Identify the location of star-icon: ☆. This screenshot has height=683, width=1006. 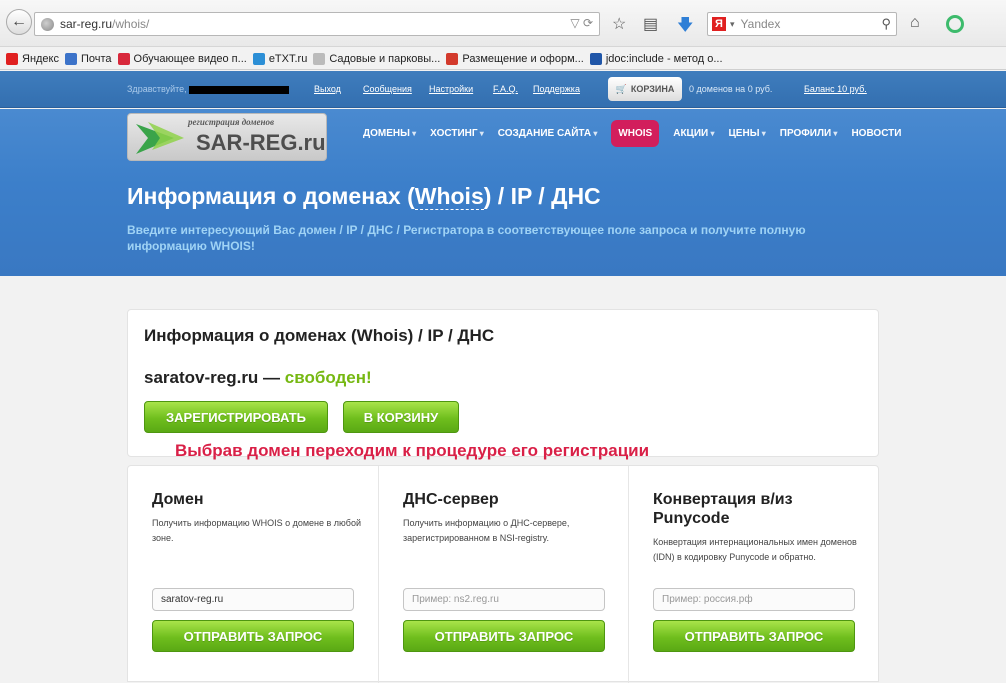
(619, 24).